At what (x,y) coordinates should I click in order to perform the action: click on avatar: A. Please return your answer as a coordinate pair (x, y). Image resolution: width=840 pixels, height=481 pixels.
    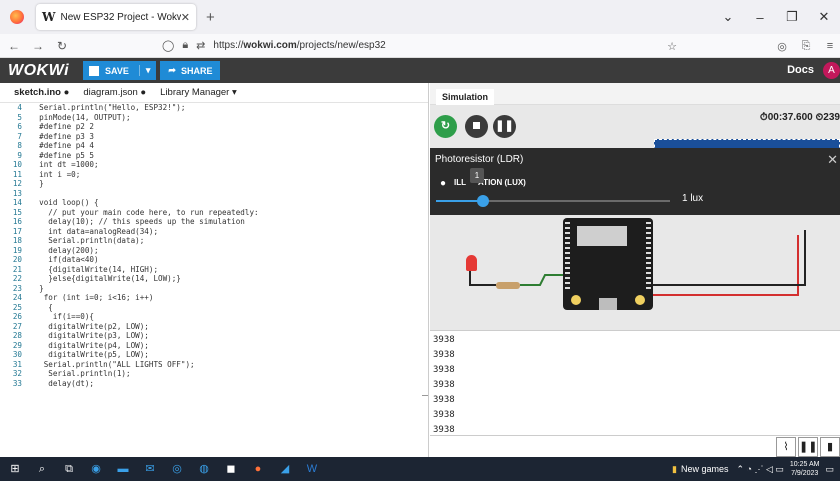
    Looking at the image, I should click on (831, 70).